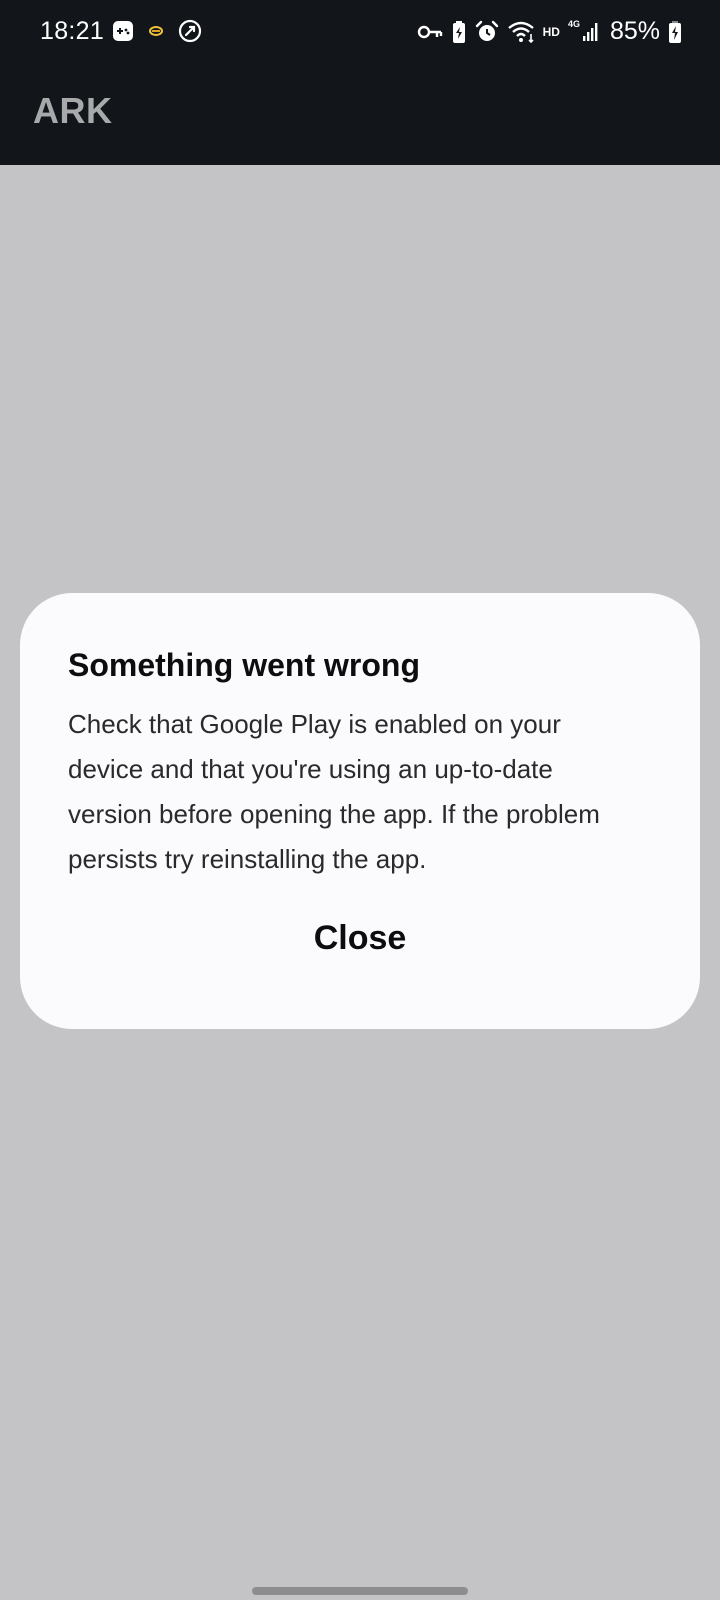  Describe the element at coordinates (522, 32) in the screenshot. I see `wifi-icon` at that location.